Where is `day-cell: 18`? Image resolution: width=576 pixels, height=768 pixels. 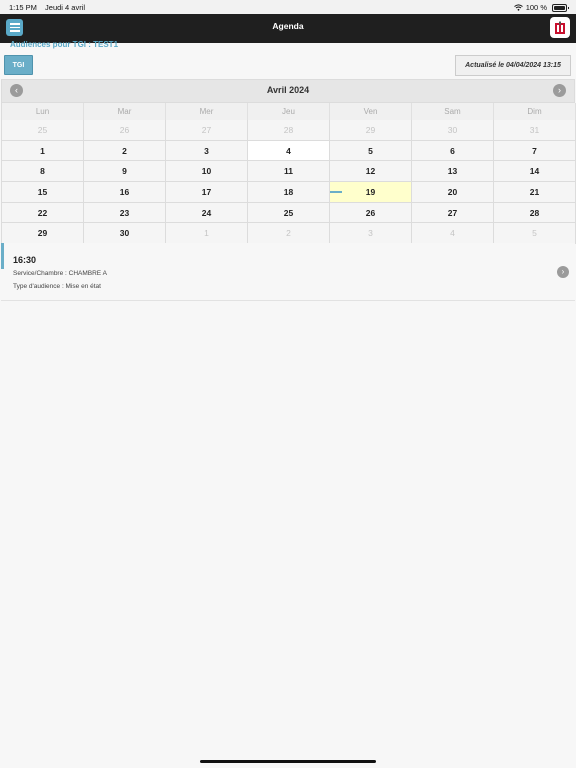 day-cell: 18 is located at coordinates (289, 192).